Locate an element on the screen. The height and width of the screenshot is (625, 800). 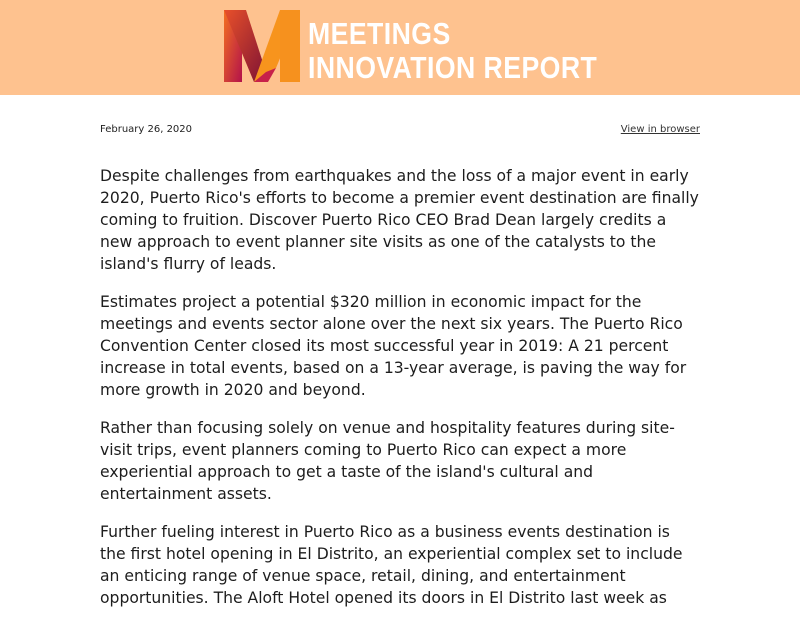
brand-line-2: INNOVATION REPORT is located at coordinates (453, 67).